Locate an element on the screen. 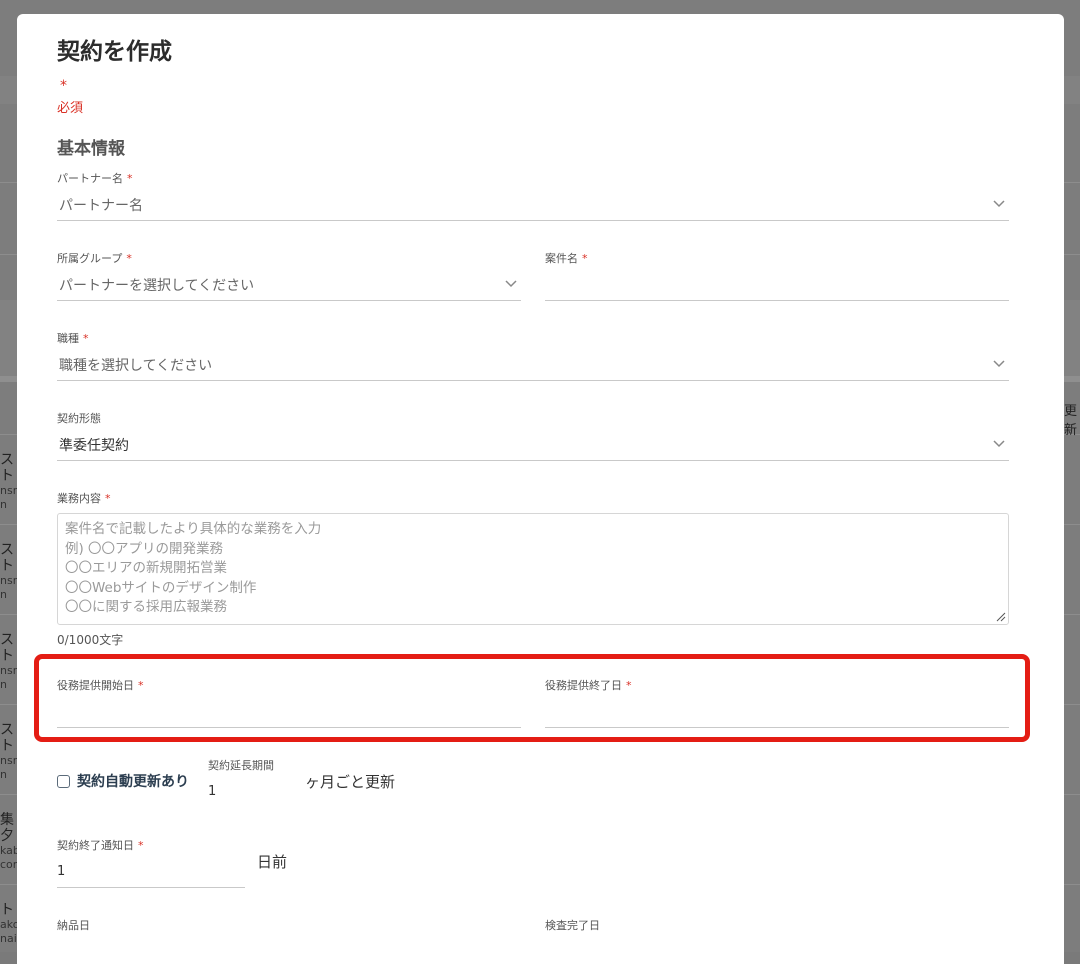 This screenshot has height=964, width=1080. partner-select-value: パートナー名 is located at coordinates (101, 206).